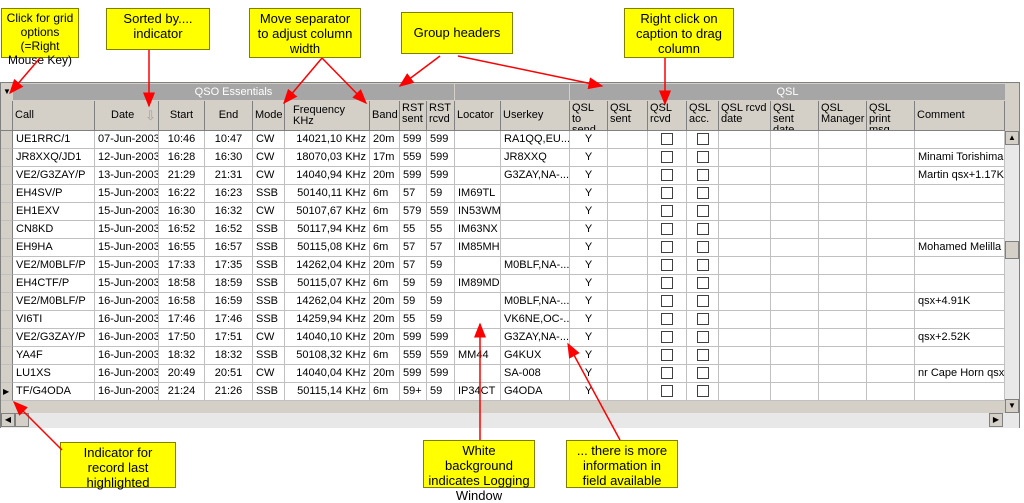 The height and width of the screenshot is (503, 1024). What do you see at coordinates (385, 140) in the screenshot?
I see `cell-band: 20m` at bounding box center [385, 140].